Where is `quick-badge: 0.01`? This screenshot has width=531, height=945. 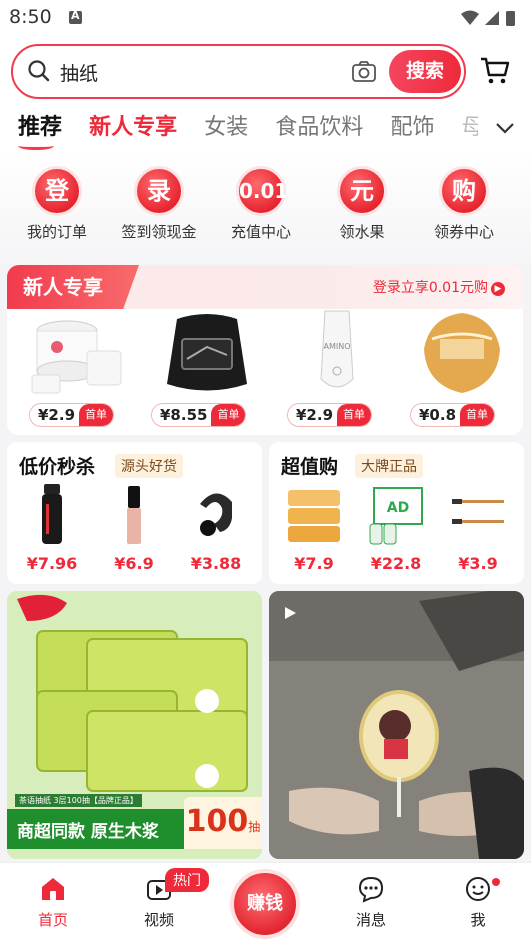 quick-badge: 0.01 is located at coordinates (262, 191).